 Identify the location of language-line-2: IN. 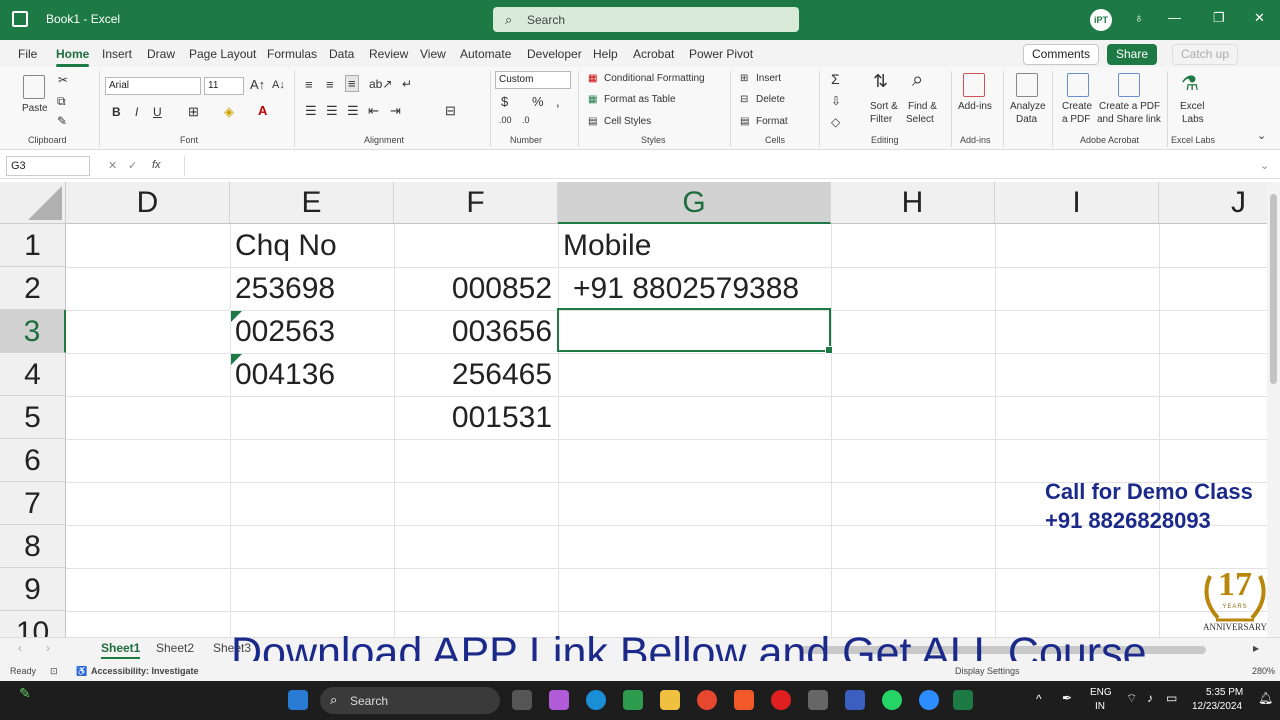
(1100, 706).